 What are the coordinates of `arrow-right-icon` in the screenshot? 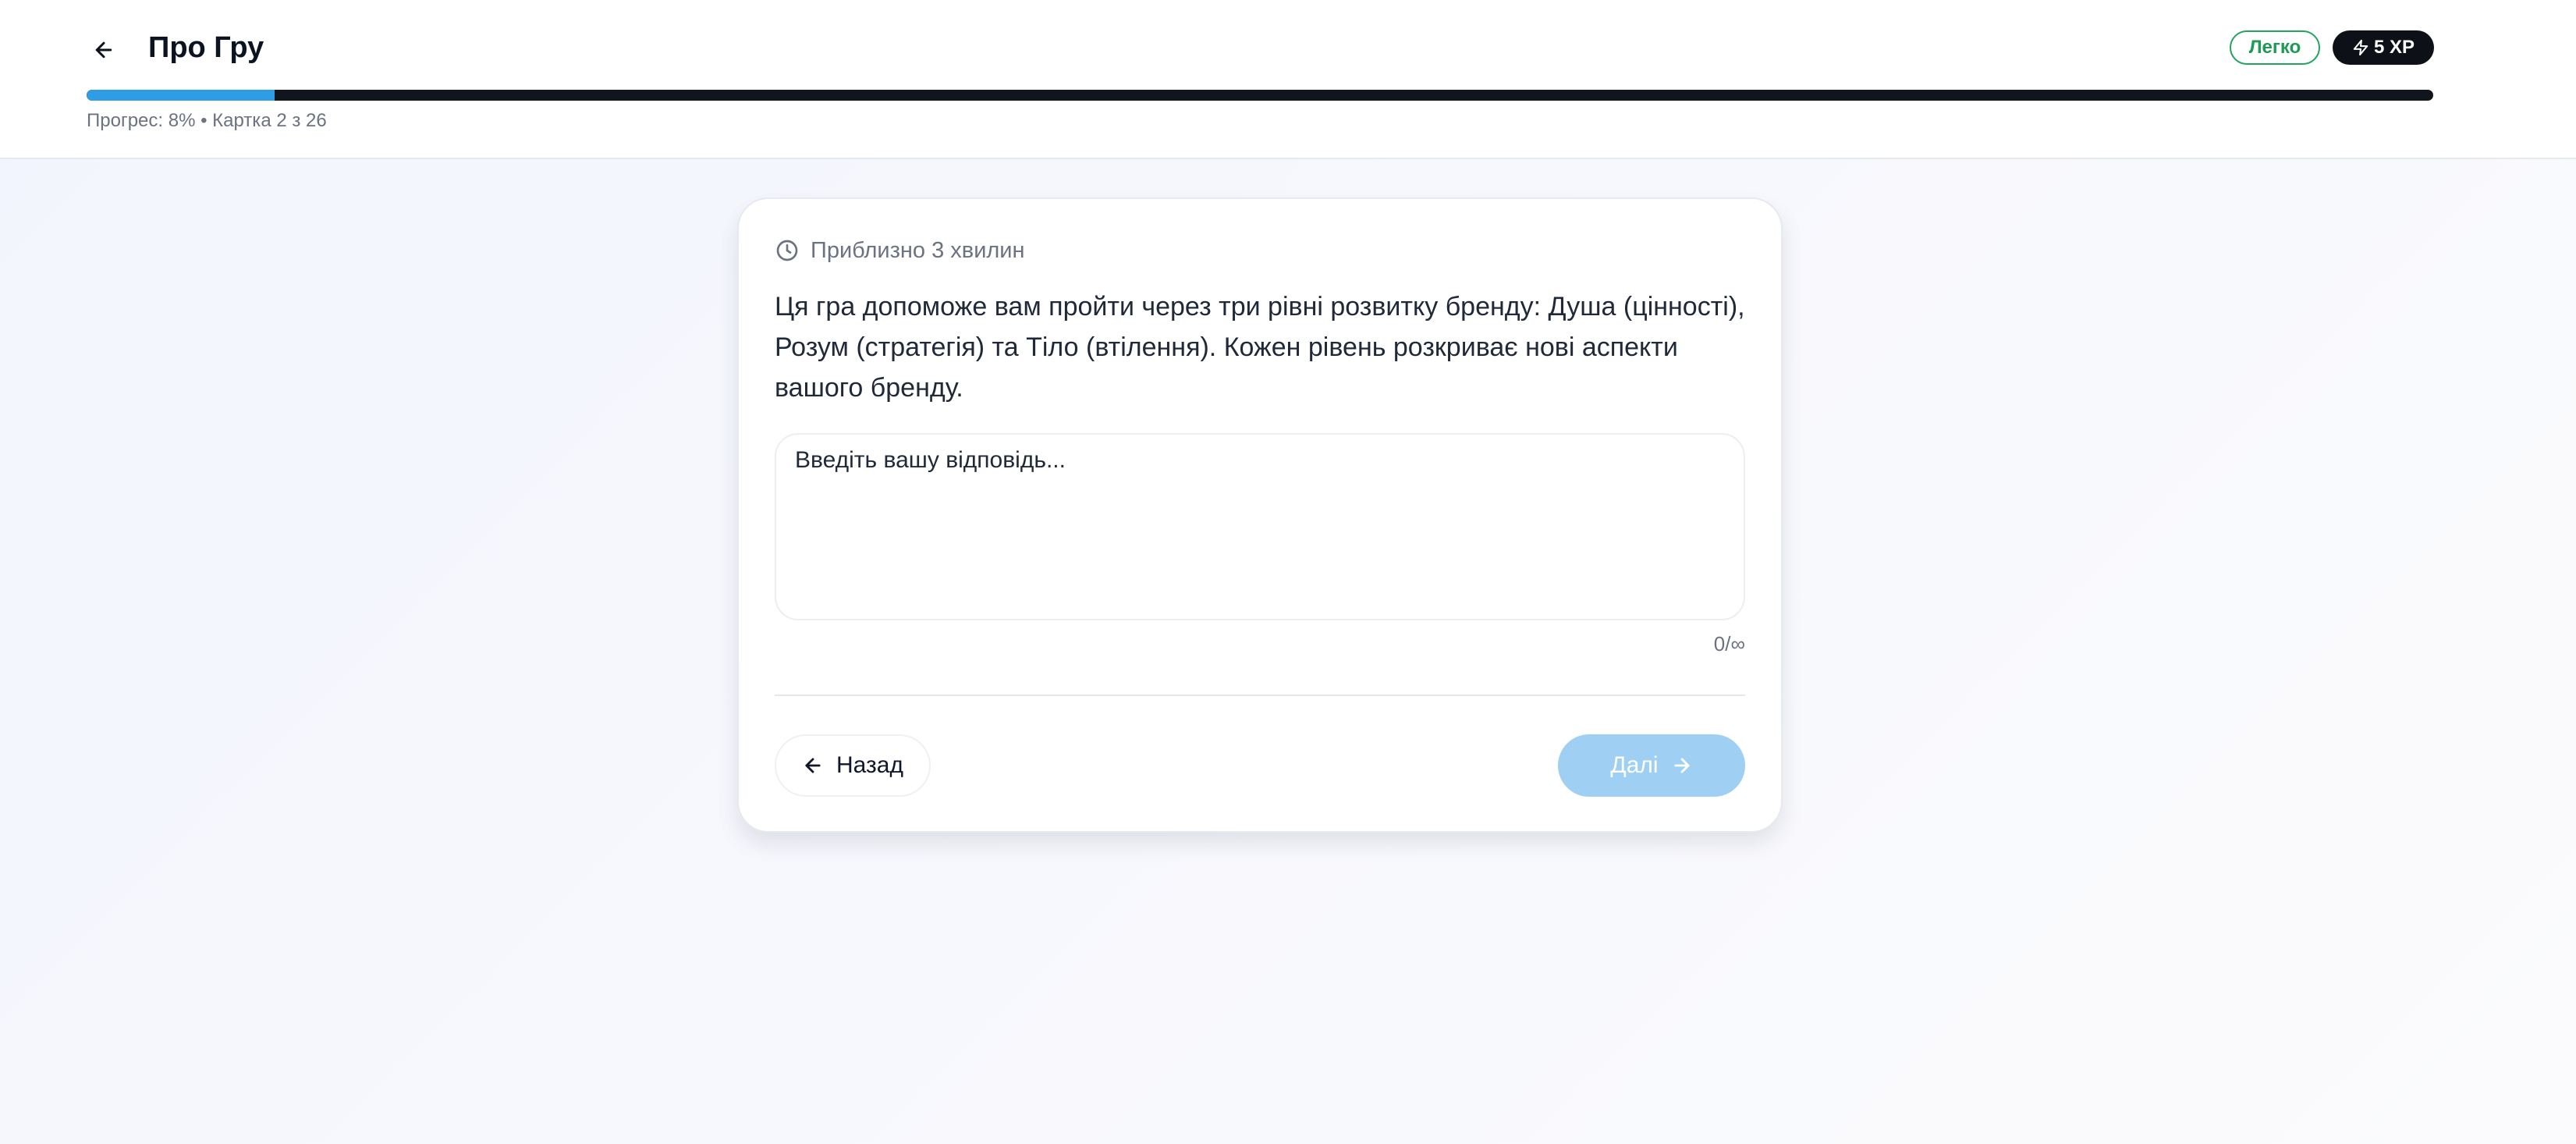 It's located at (1682, 765).